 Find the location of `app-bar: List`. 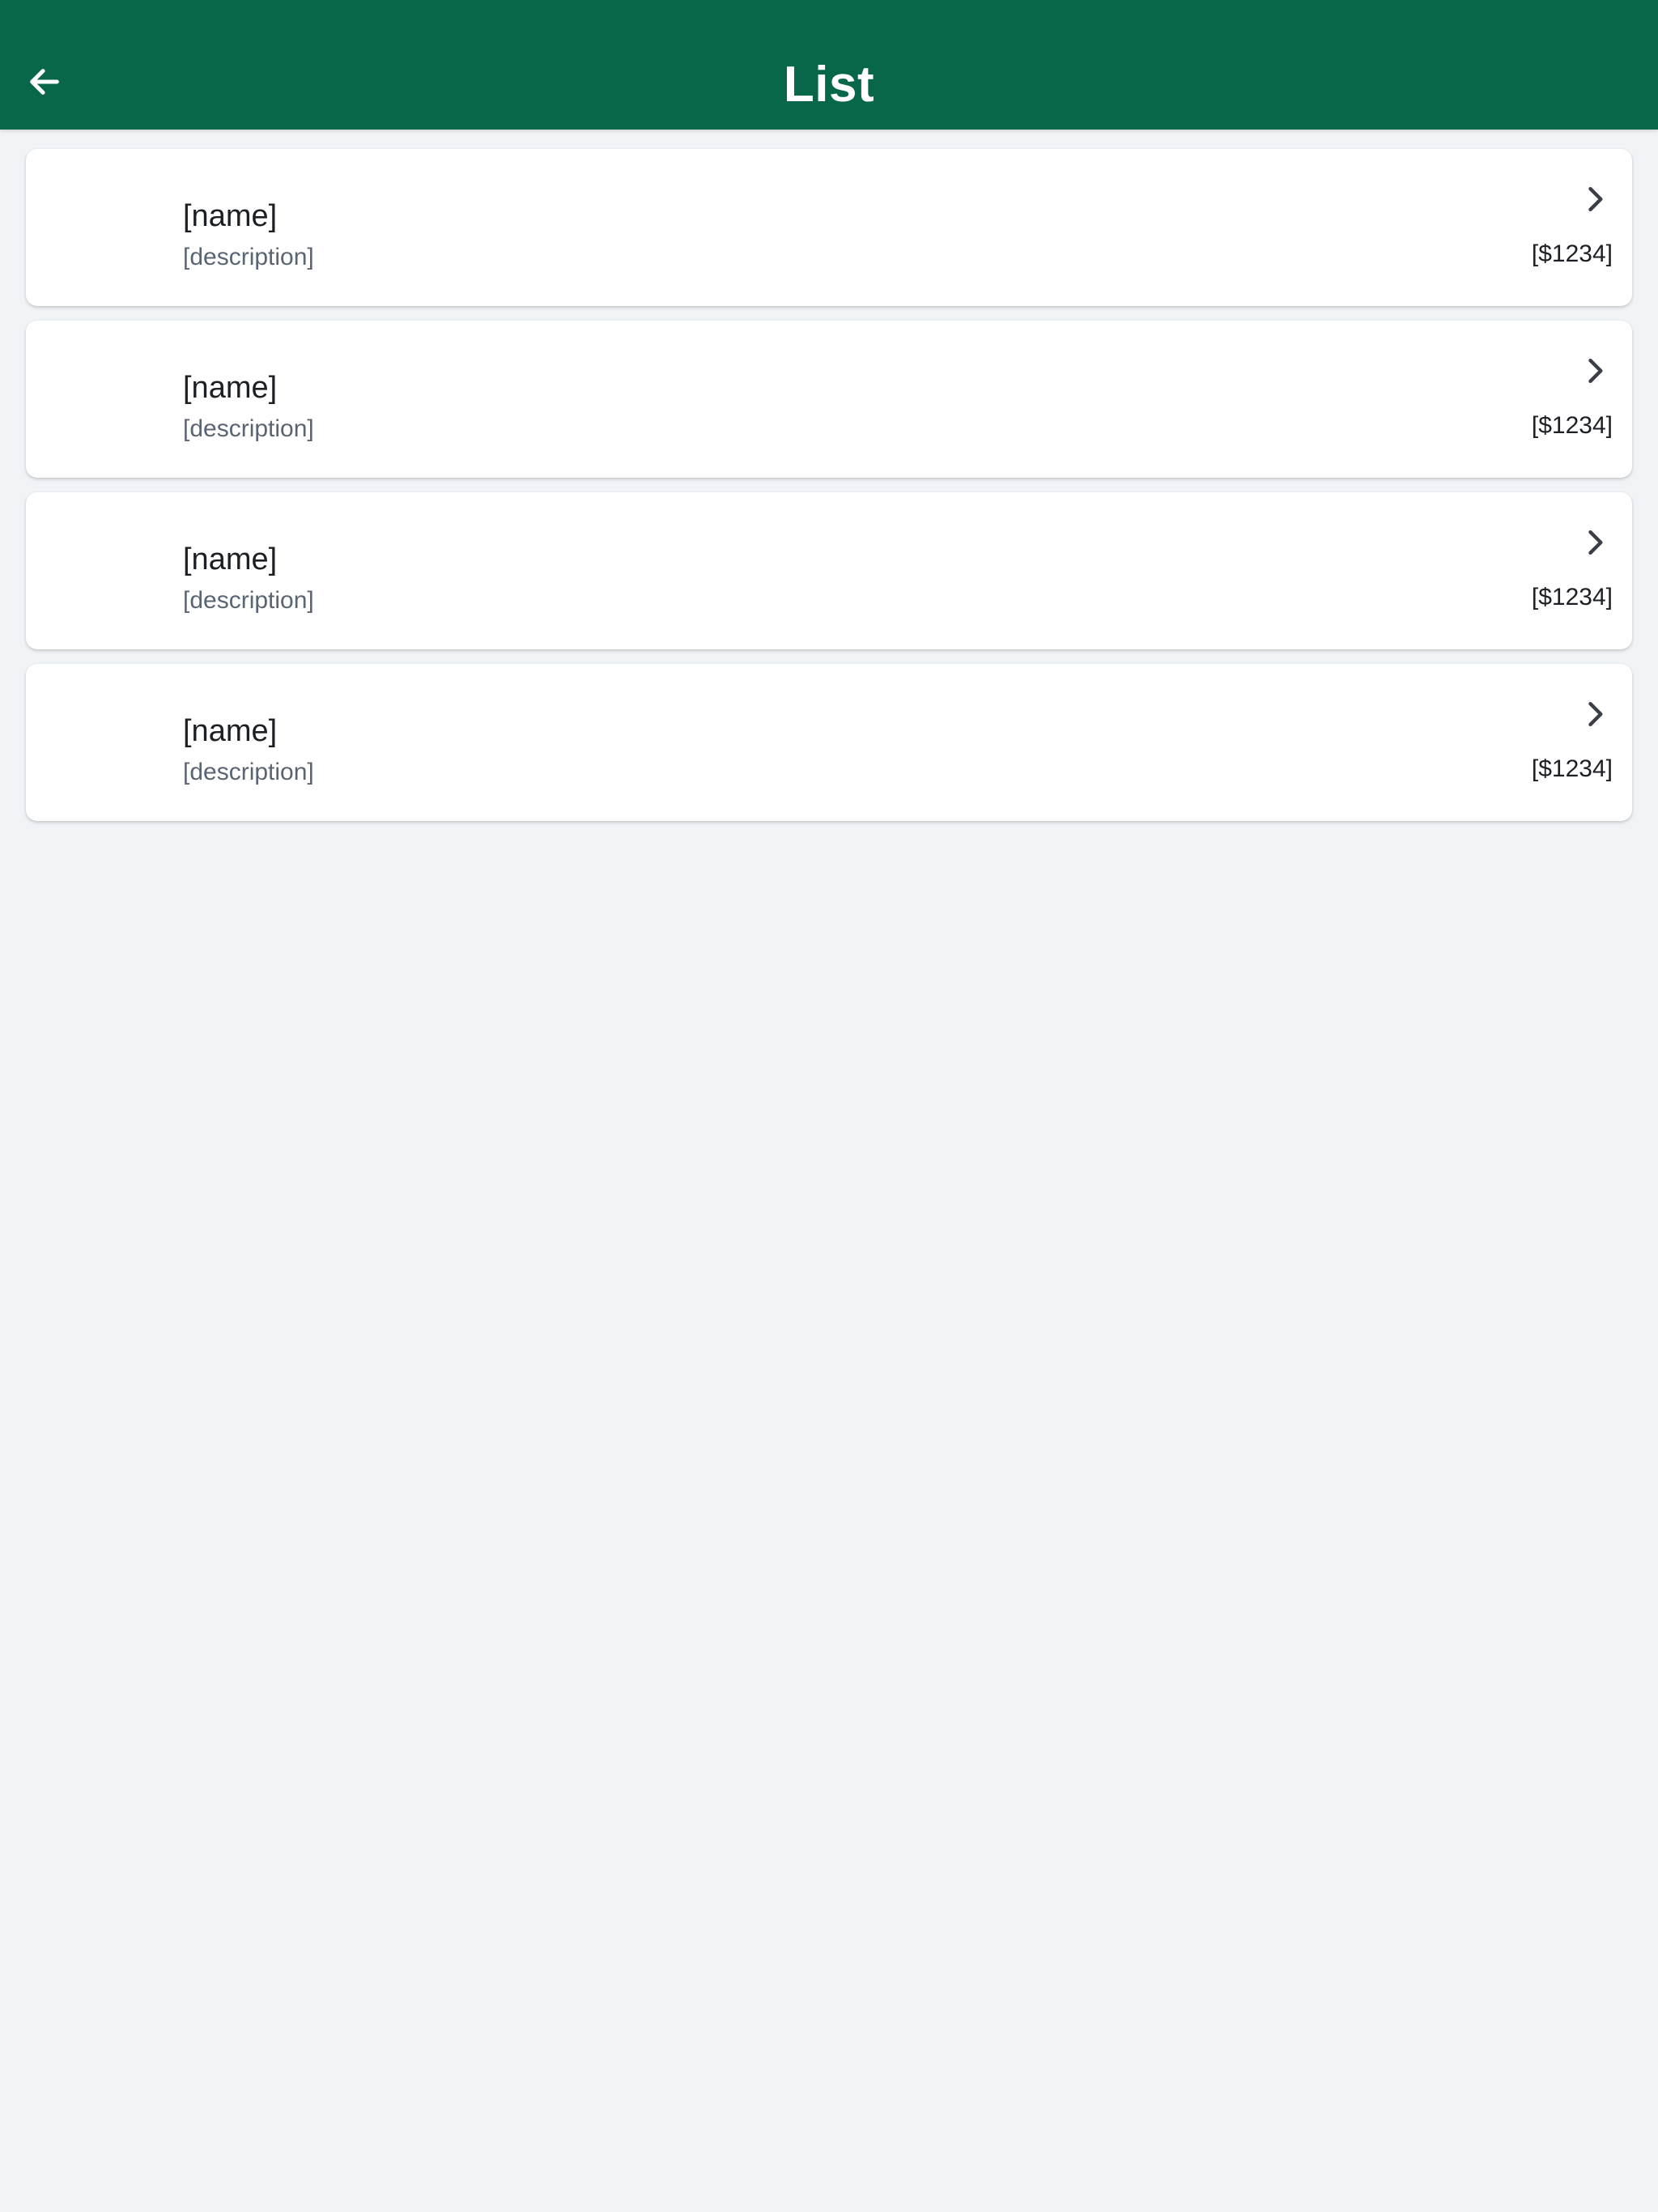

app-bar: List is located at coordinates (829, 65).